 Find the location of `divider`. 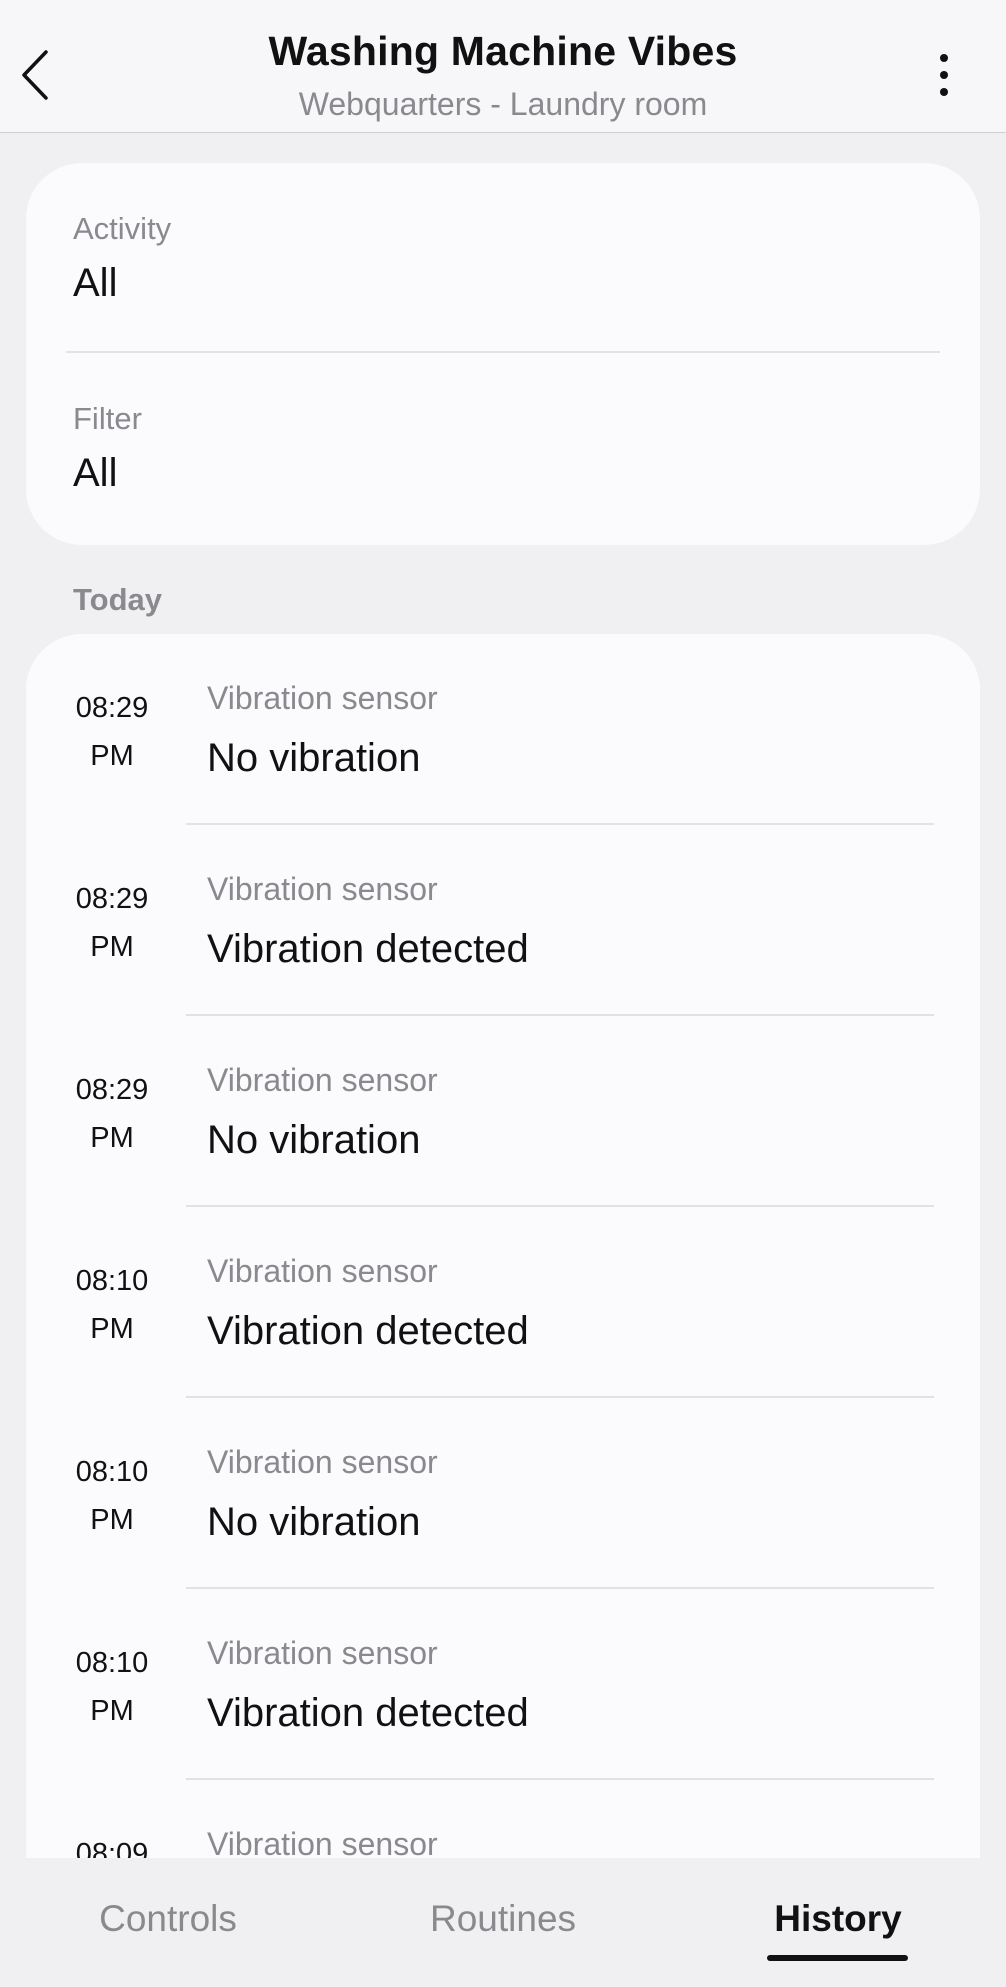

divider is located at coordinates (503, 352).